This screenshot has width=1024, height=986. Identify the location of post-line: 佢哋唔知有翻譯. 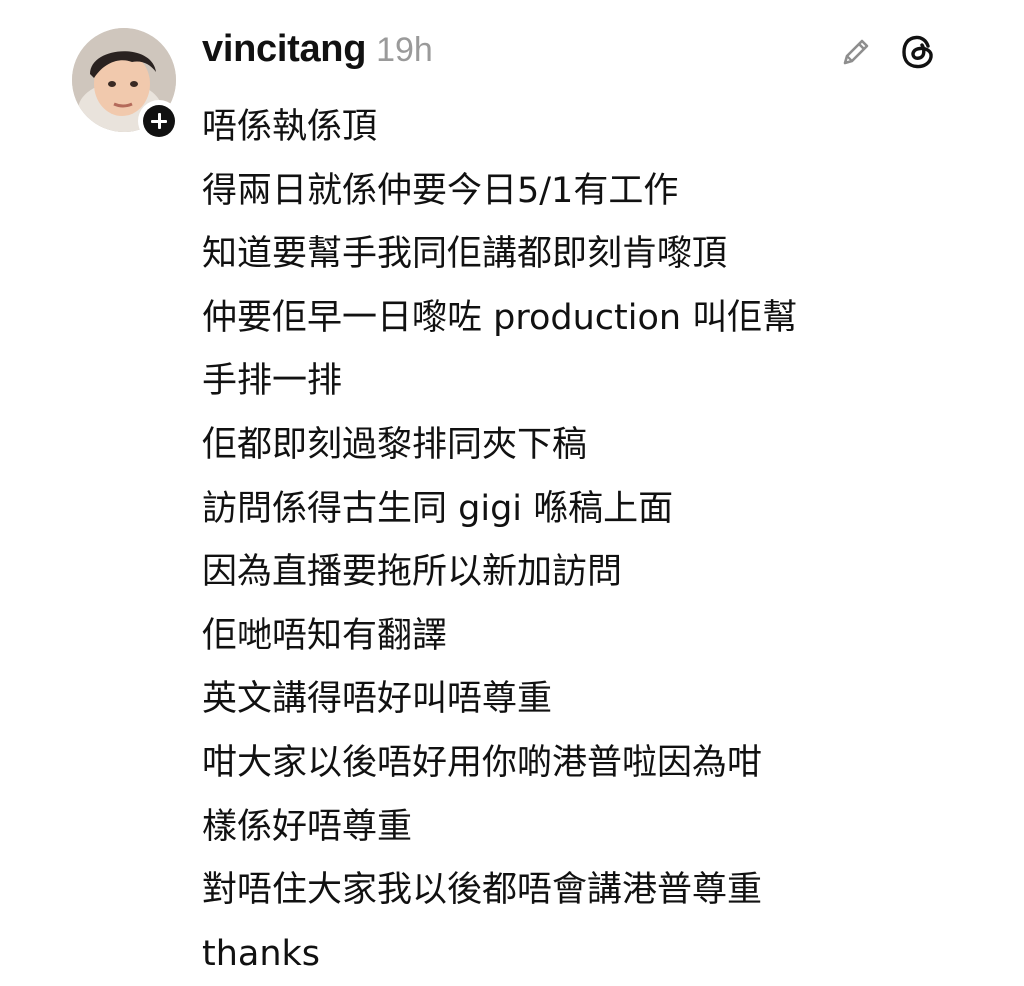
(325, 635).